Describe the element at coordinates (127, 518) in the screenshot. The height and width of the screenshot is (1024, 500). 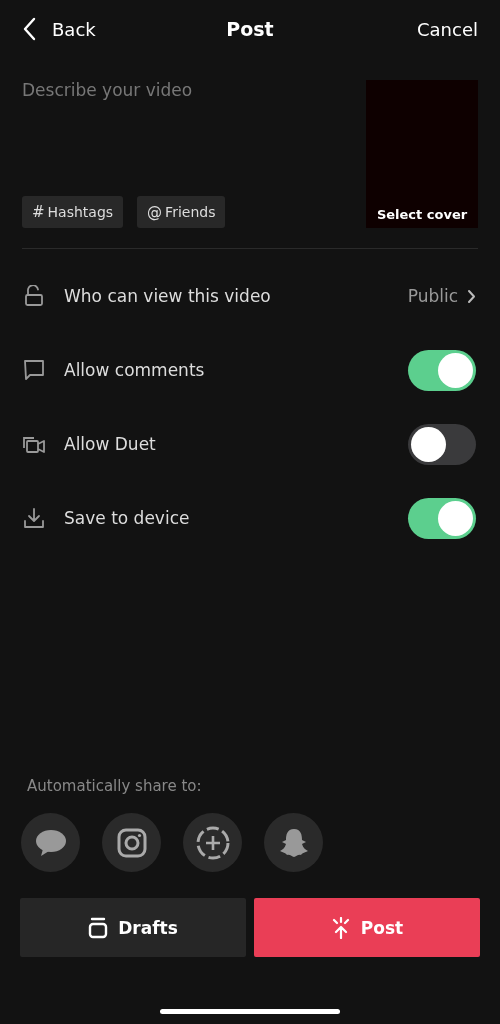
I see `setting-label: Save to device` at that location.